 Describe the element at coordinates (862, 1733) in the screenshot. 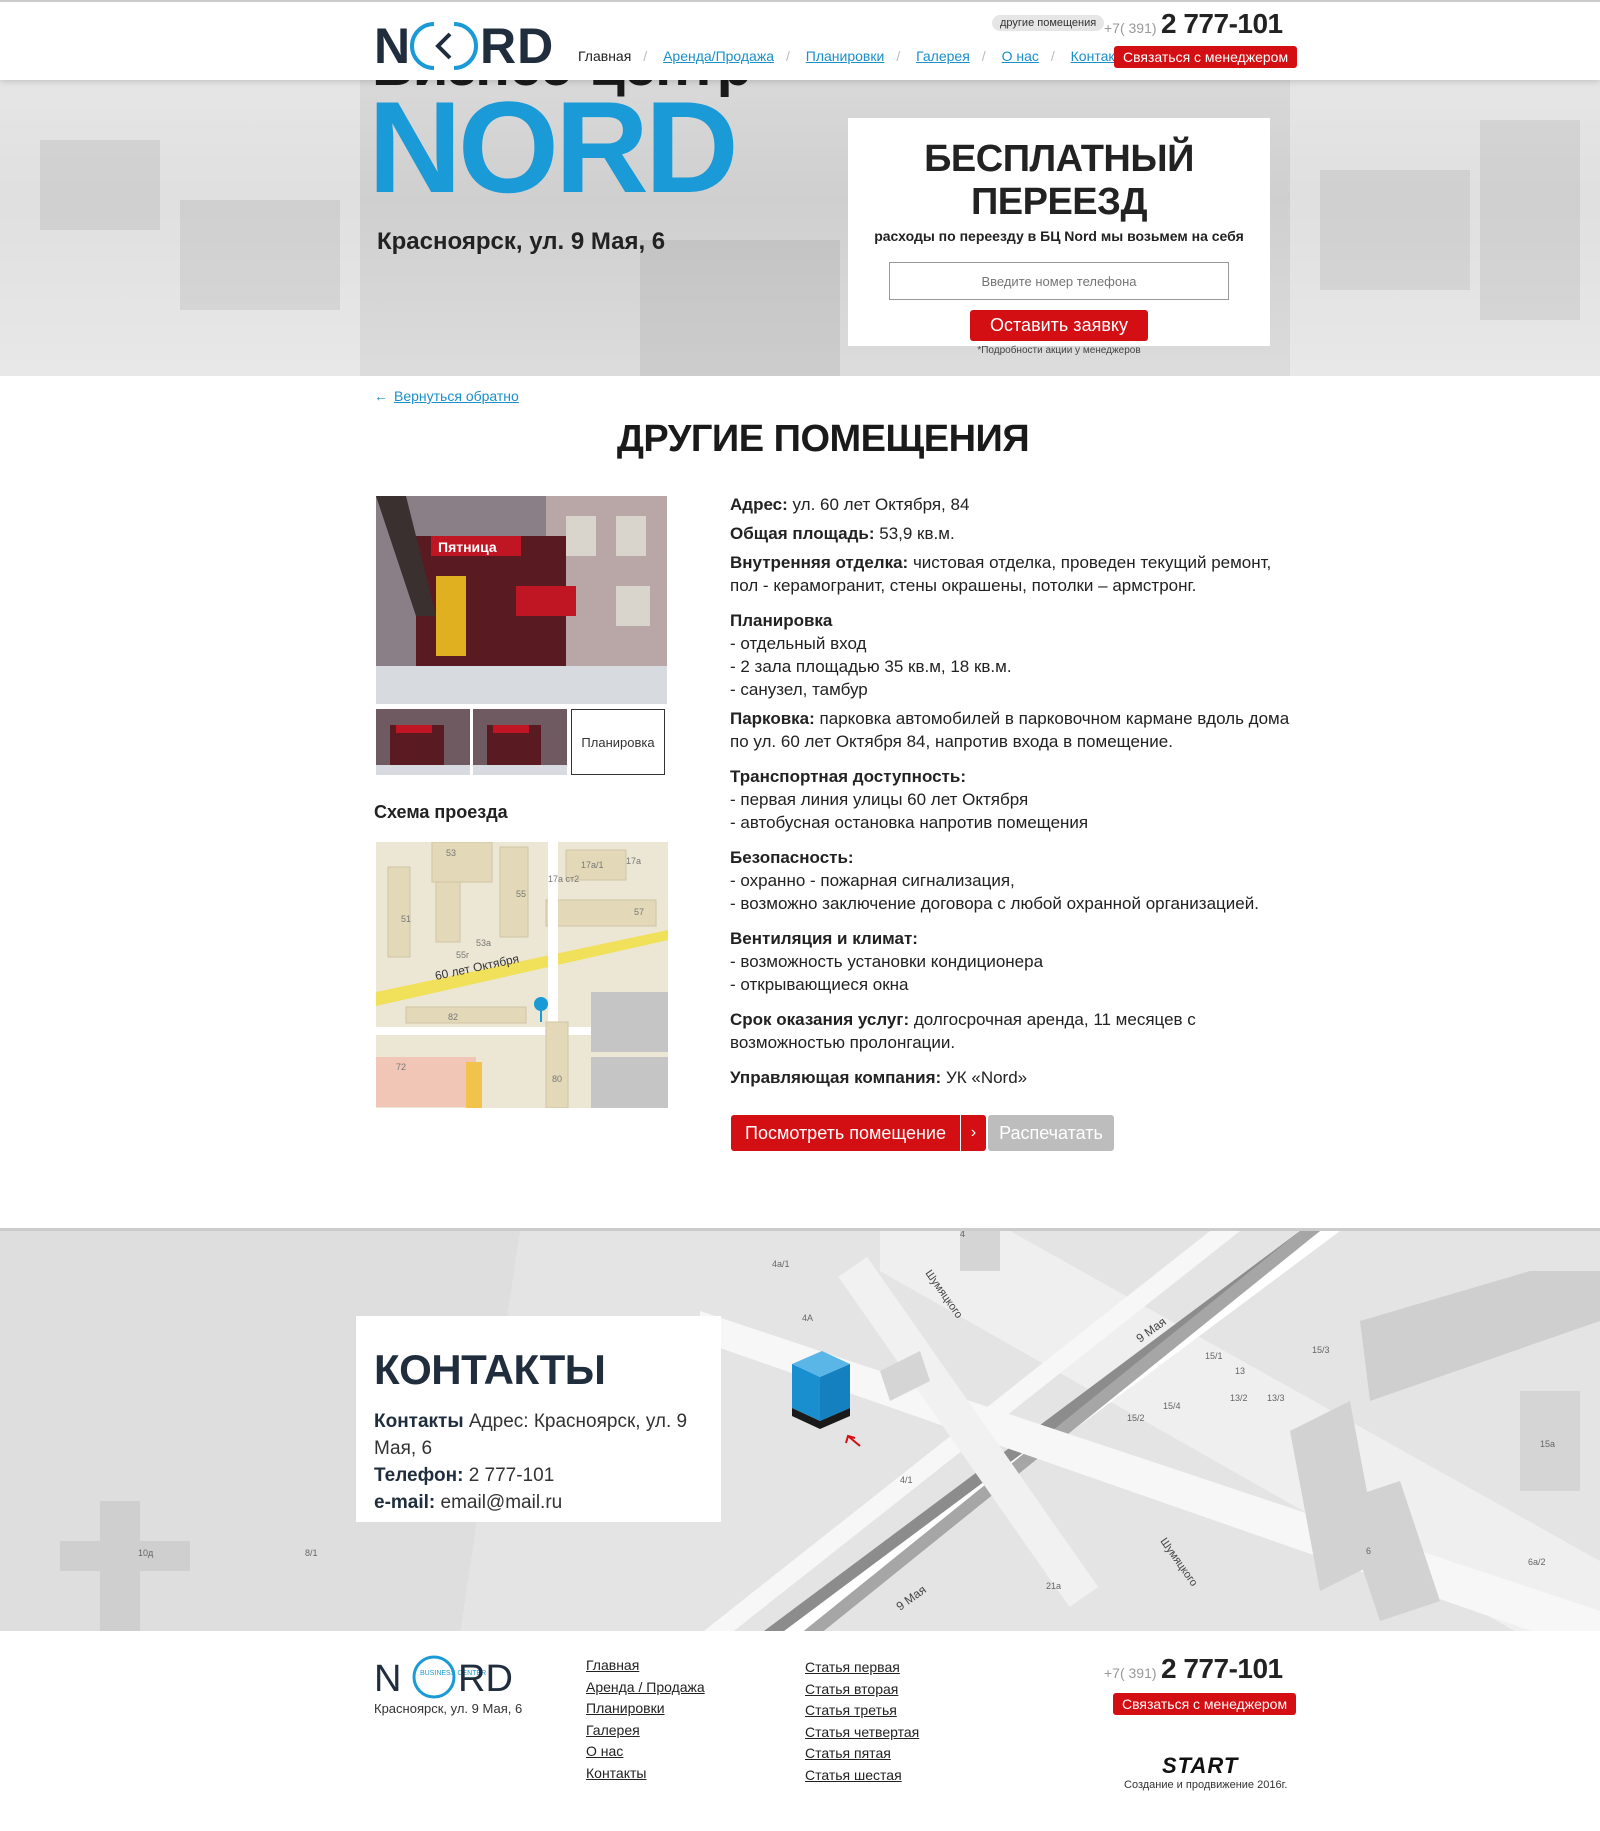

I see `footer-article-link: Статья четвертая` at that location.